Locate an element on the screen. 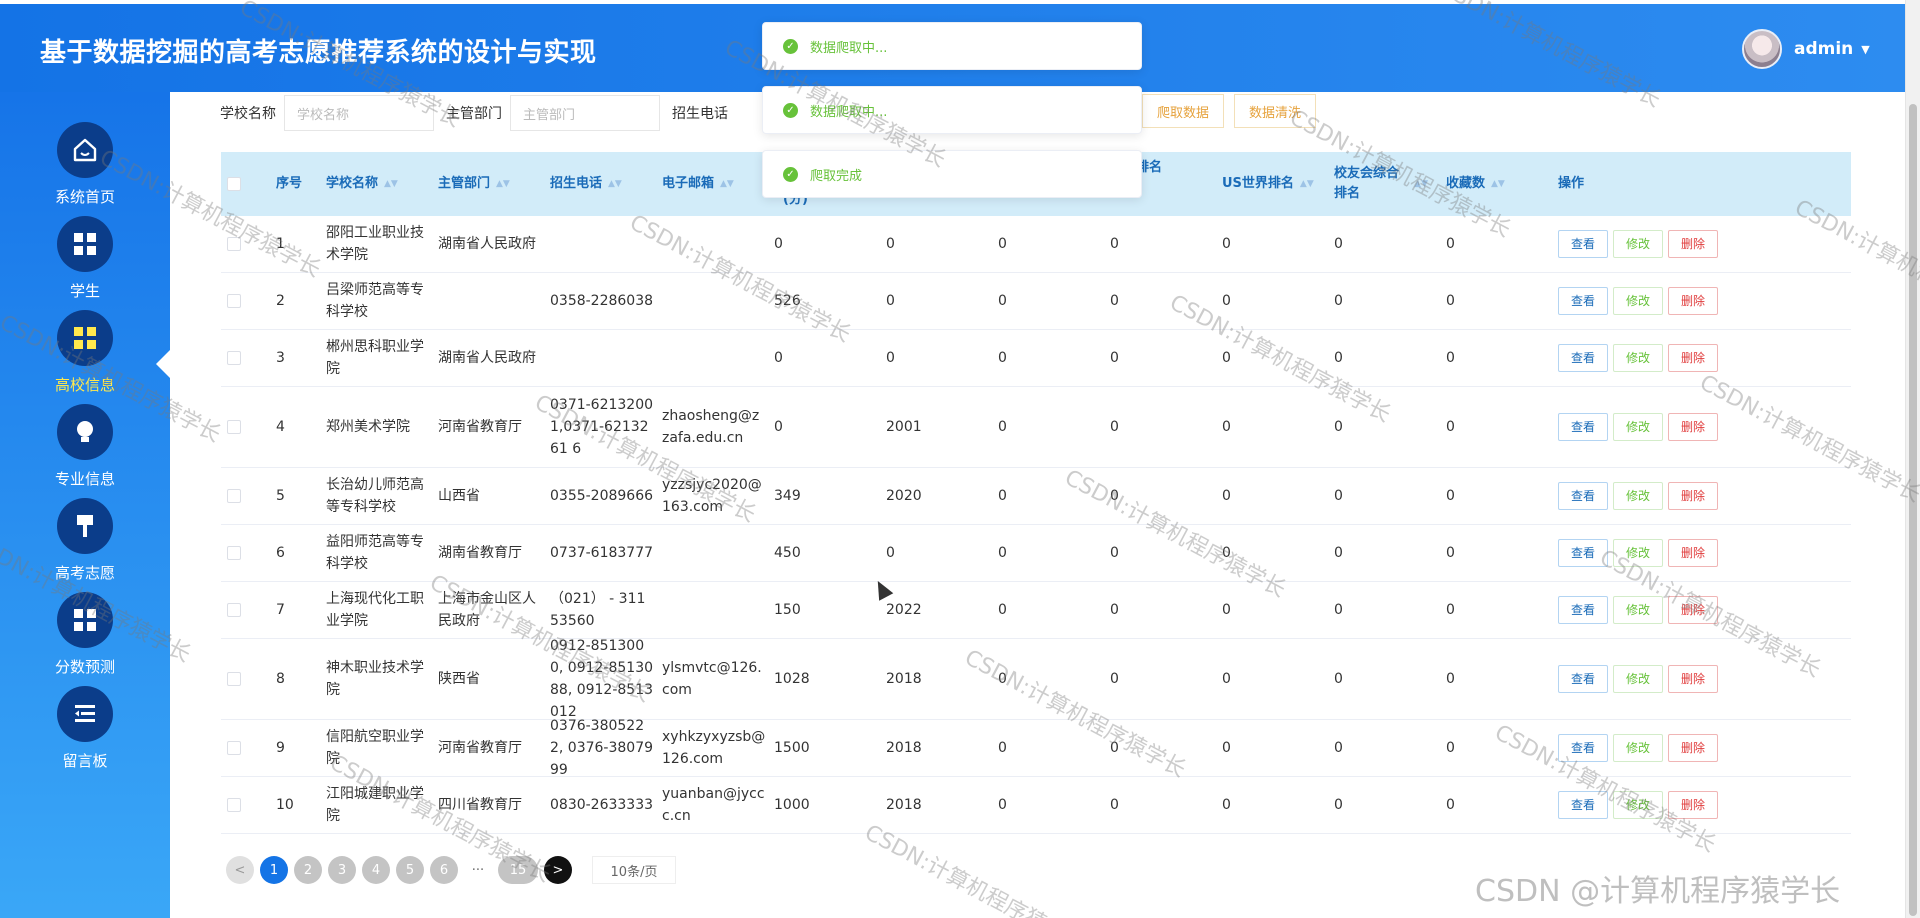 This screenshot has height=918, width=1920. row-actions: 查看 修改 删除 is located at coordinates (1640, 805).